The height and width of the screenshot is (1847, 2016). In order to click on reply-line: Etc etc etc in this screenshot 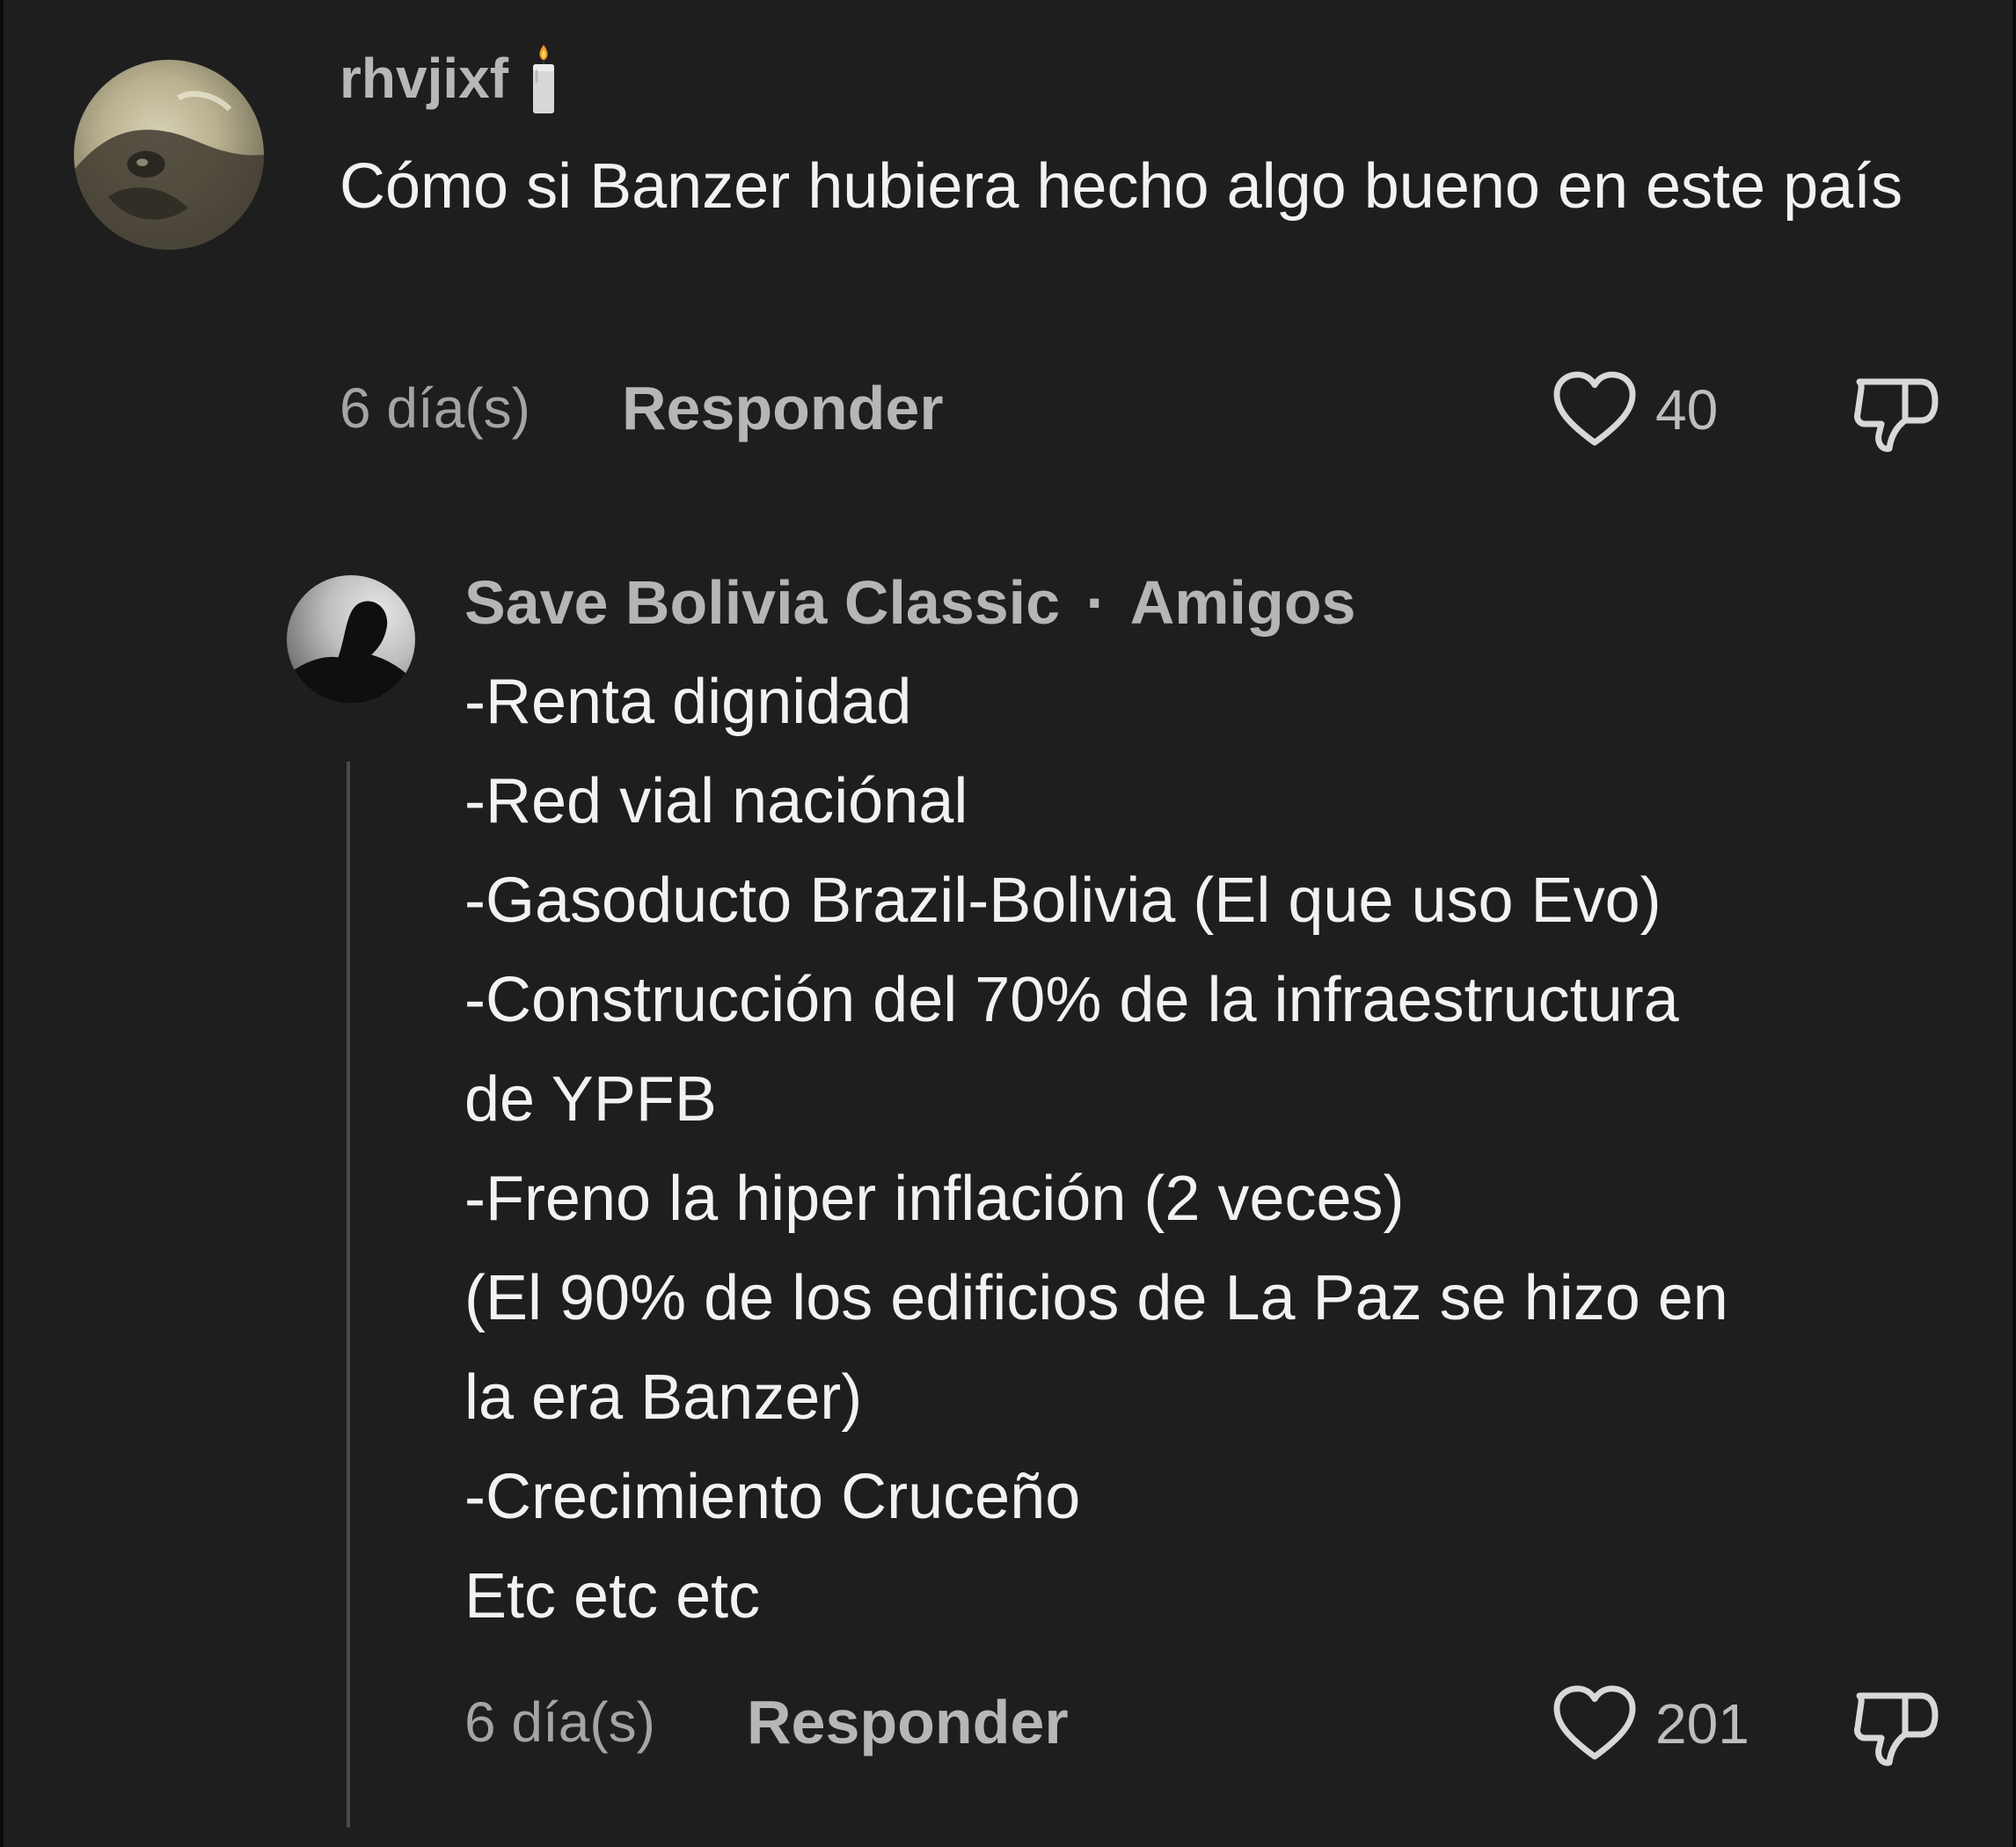, I will do `click(612, 1596)`.